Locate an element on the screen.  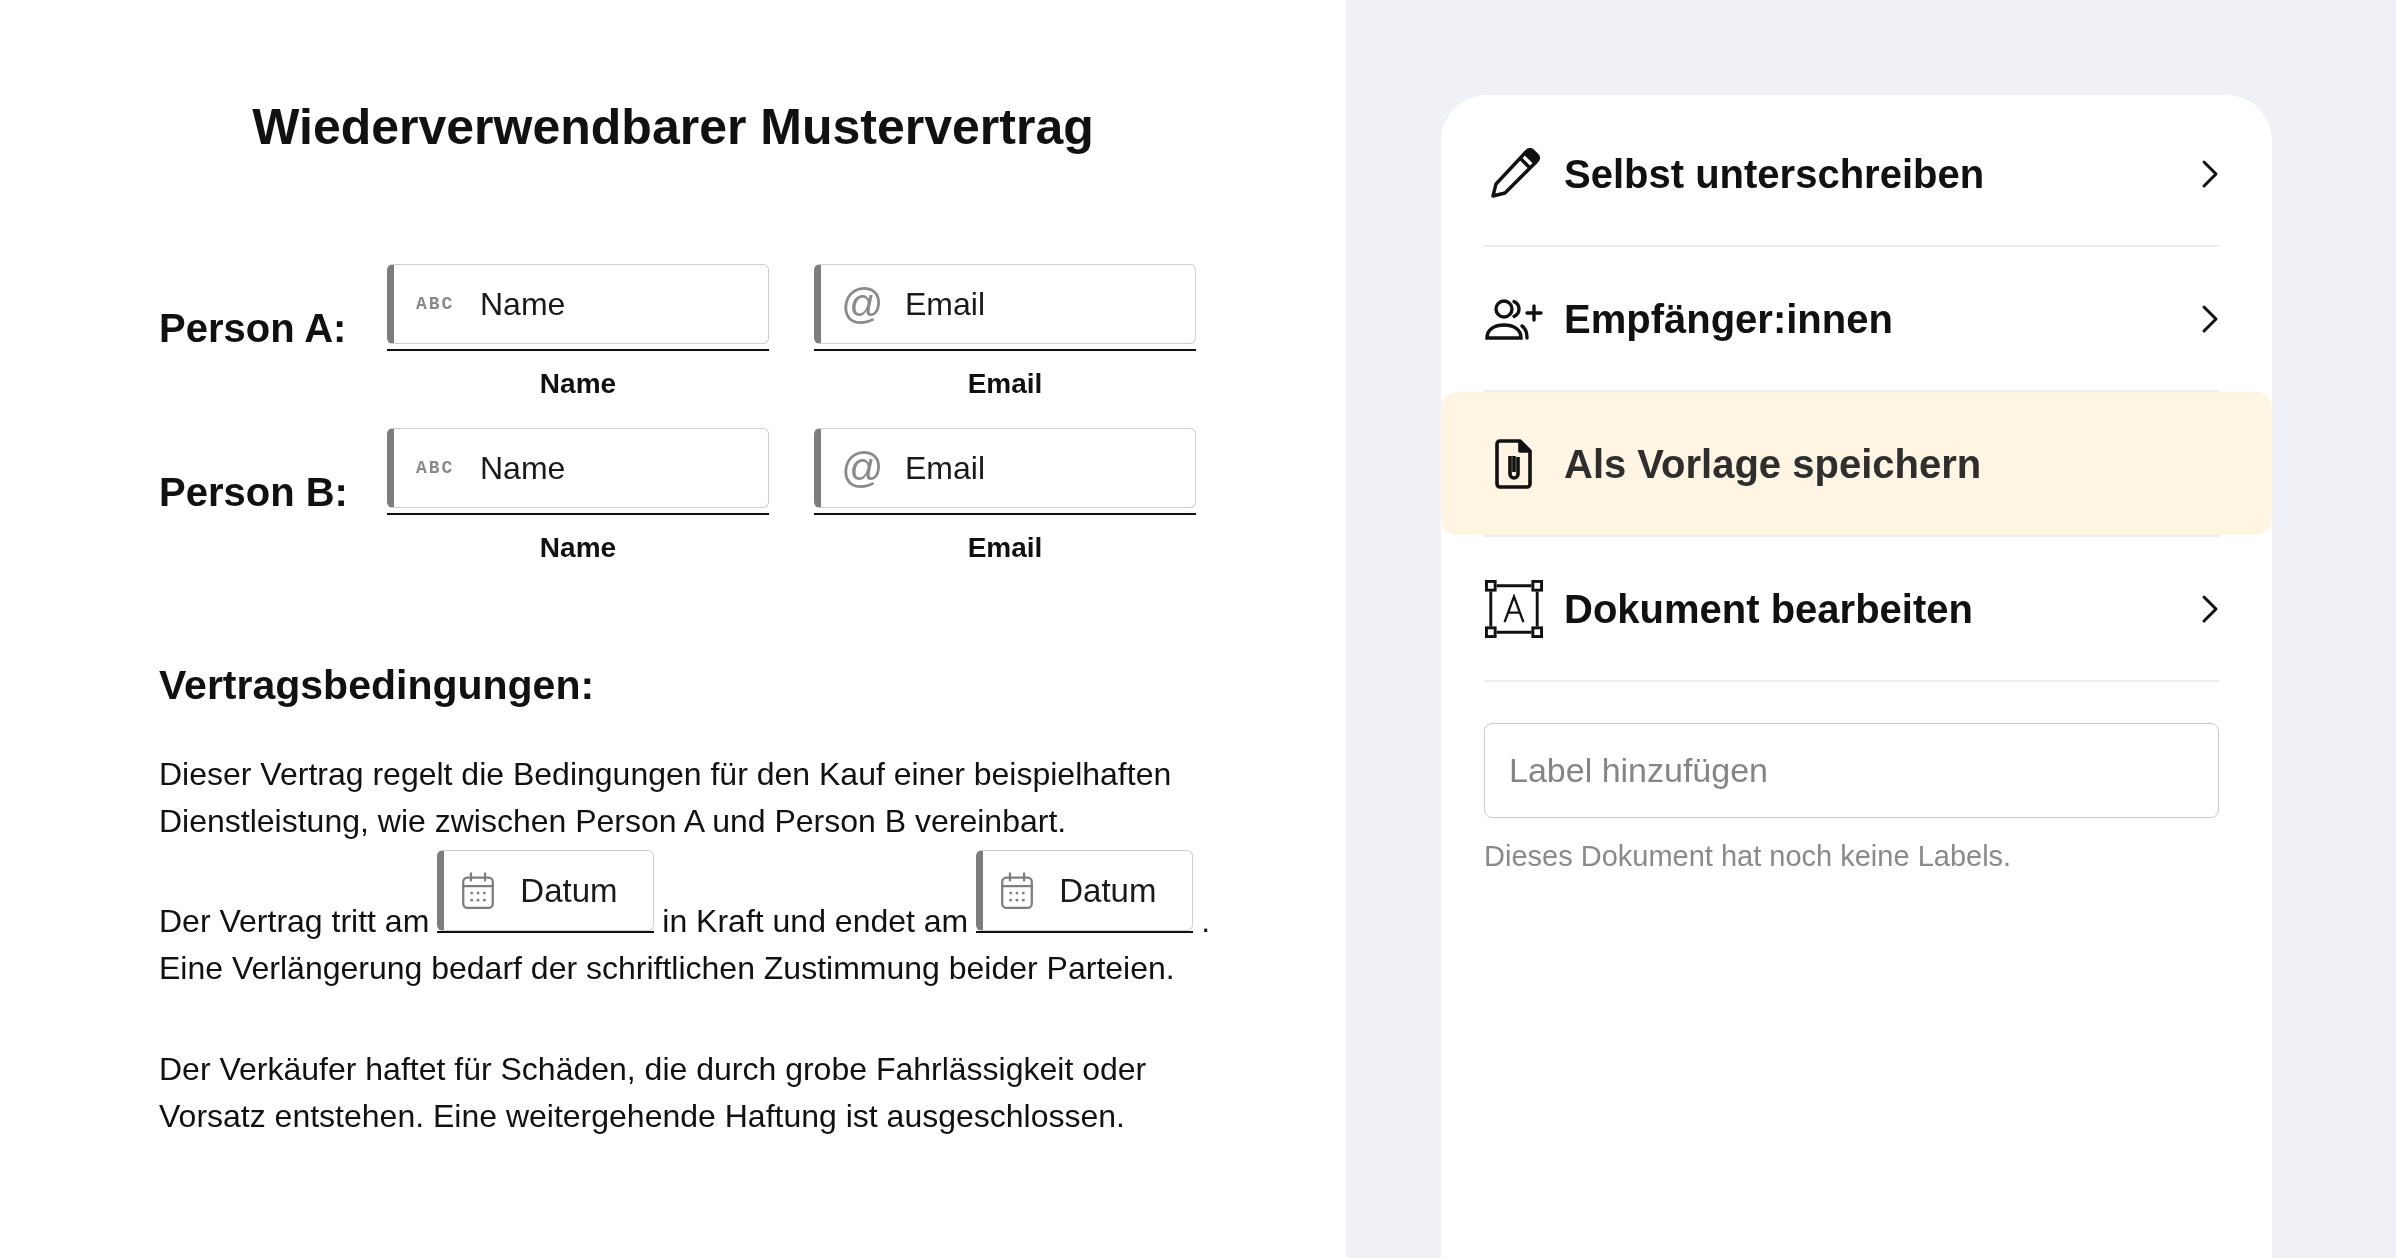
menu-item: Als Vorlage speichern is located at coordinates (1856, 463).